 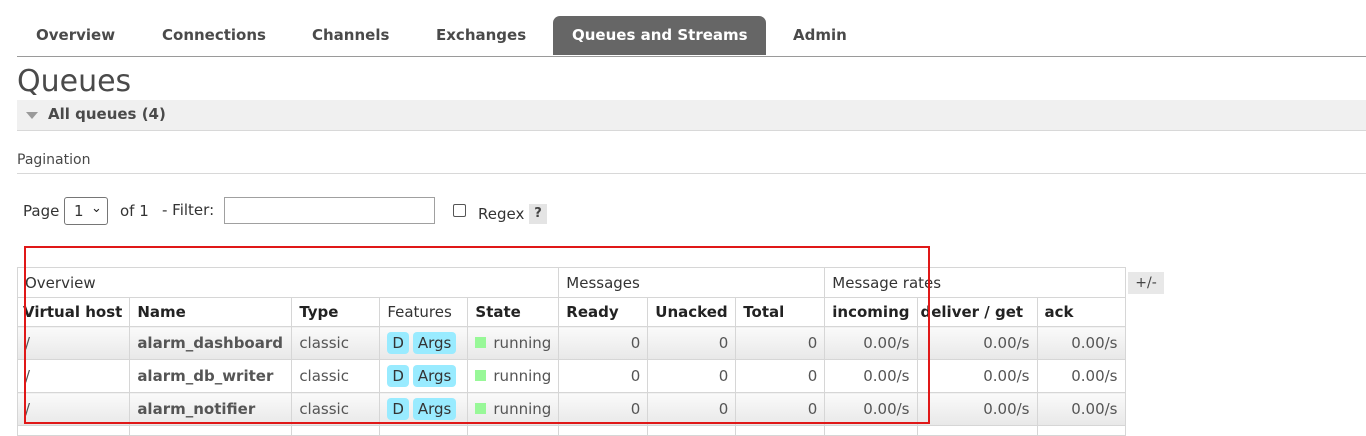 I want to click on col-name: Name, so click(x=211, y=312).